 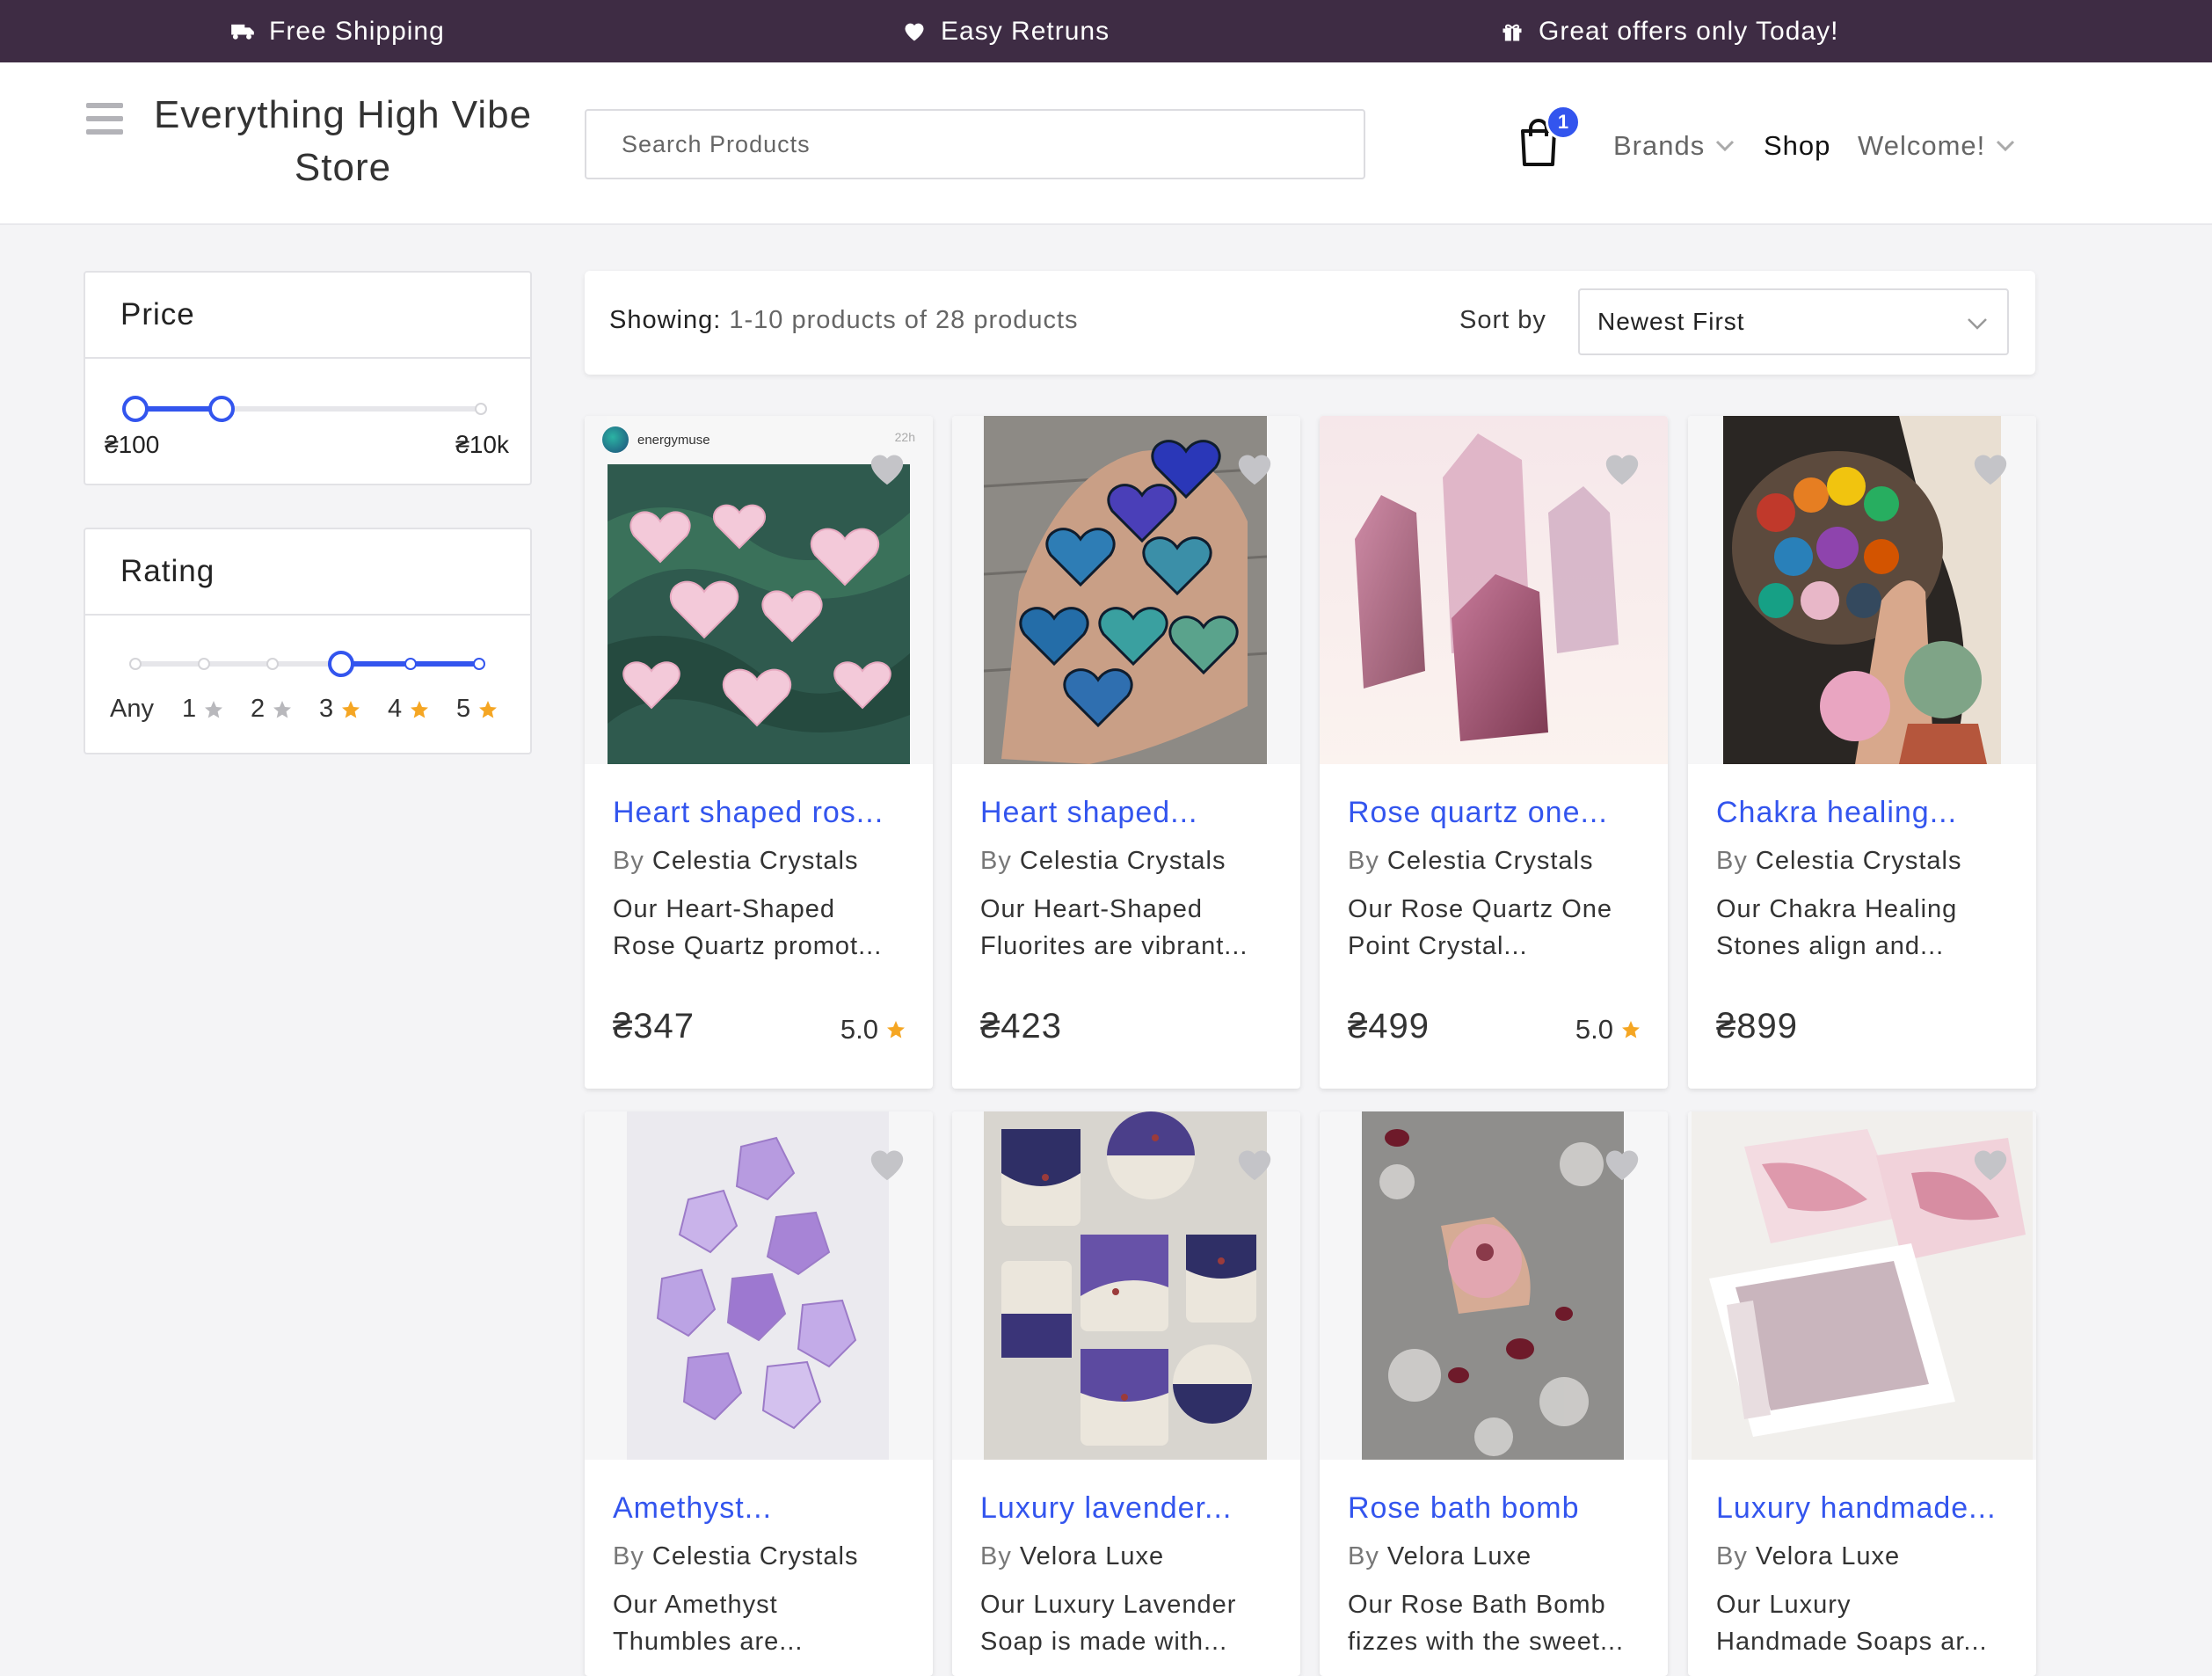 I want to click on rating-option-label: 2, so click(x=258, y=709).